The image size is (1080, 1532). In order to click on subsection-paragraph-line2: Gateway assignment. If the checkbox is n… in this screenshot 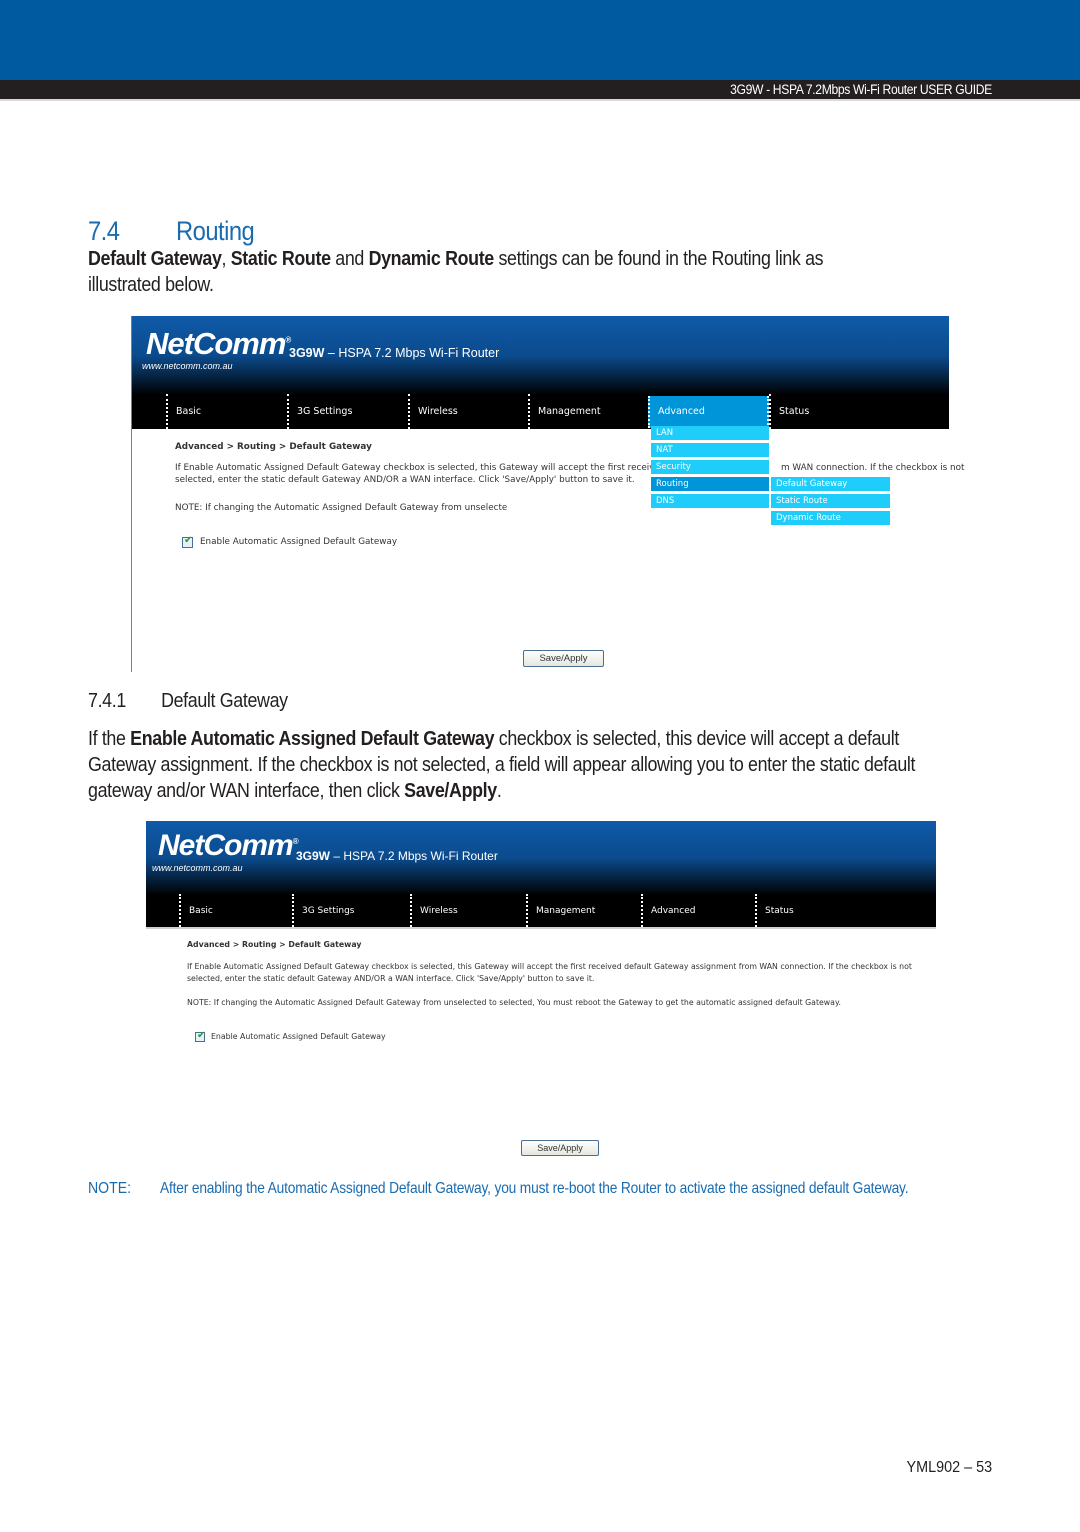, I will do `click(502, 764)`.